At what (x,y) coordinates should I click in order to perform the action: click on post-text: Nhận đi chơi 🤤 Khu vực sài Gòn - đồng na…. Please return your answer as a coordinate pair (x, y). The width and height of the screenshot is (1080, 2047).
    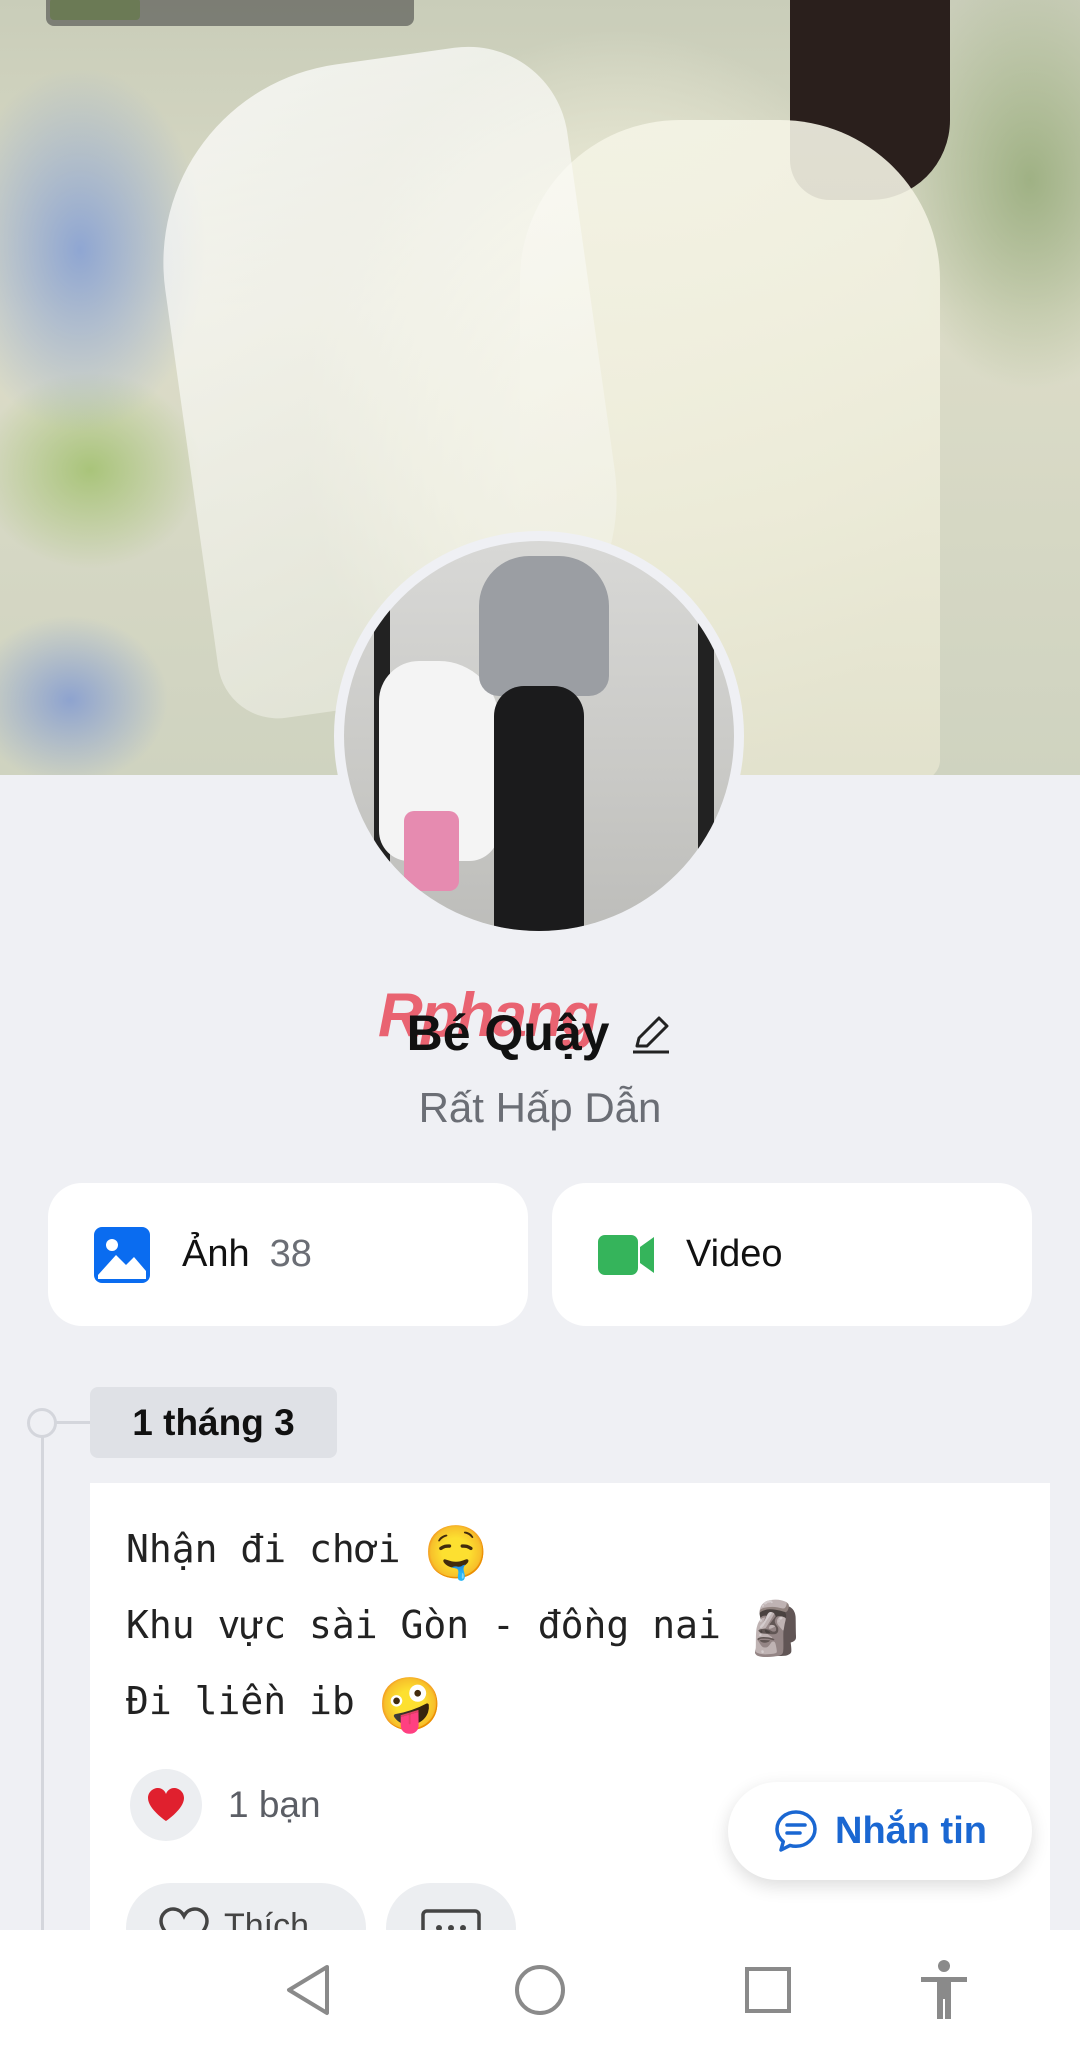
    Looking at the image, I should click on (467, 1627).